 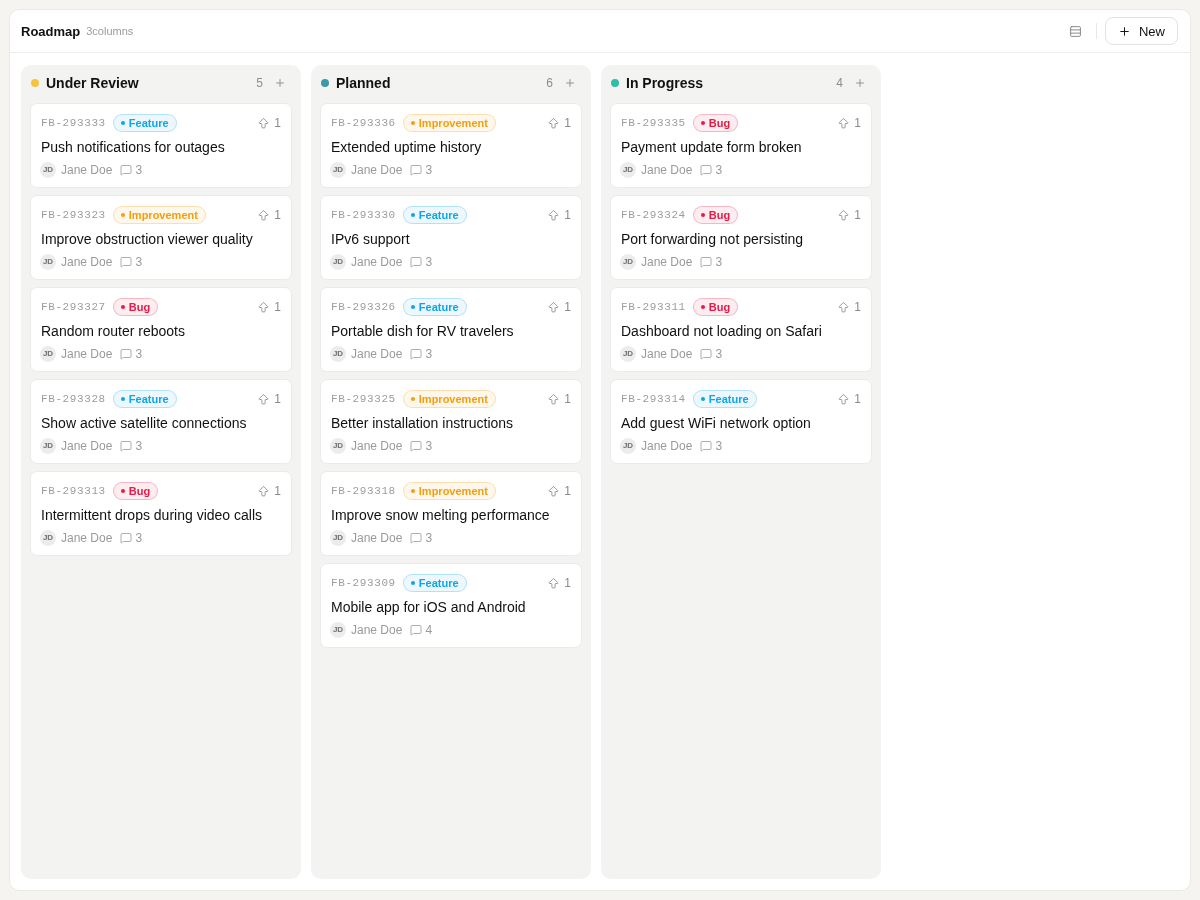 I want to click on card-title: Improve obstruction viewer quality, so click(x=147, y=239).